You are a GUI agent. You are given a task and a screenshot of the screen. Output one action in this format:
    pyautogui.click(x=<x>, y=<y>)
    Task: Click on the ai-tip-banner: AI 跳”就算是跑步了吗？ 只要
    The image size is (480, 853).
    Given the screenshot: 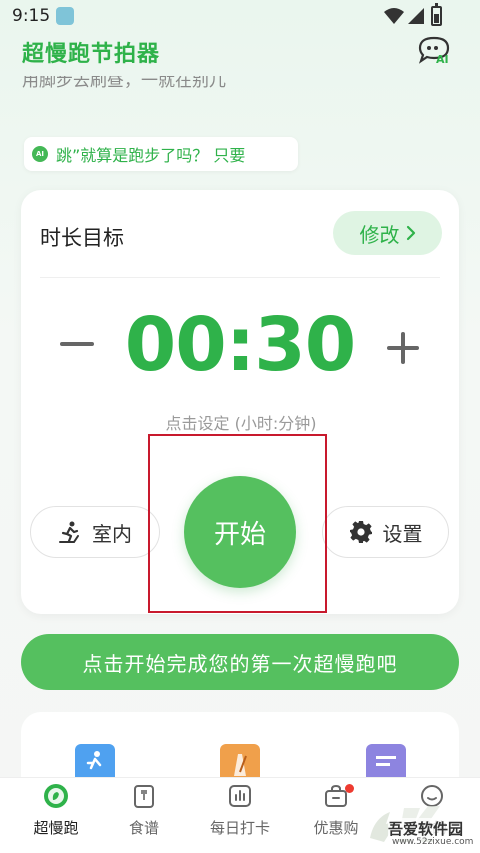 What is the action you would take?
    pyautogui.click(x=161, y=154)
    